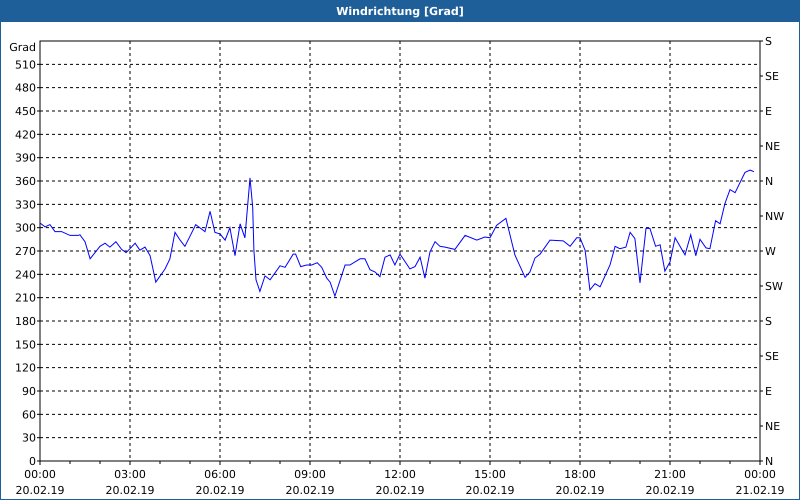 The height and width of the screenshot is (500, 800). What do you see at coordinates (774, 216) in the screenshot?
I see `compass-label: NW` at bounding box center [774, 216].